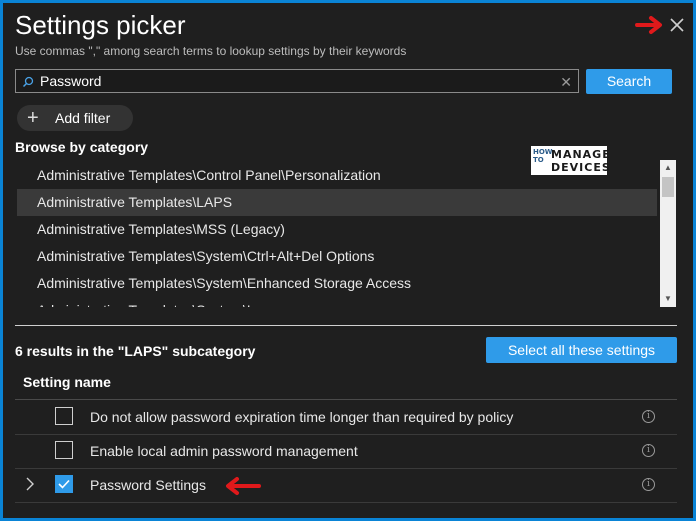 This screenshot has height=521, width=696. I want to click on logo-how-to: HOW TO, so click(543, 156).